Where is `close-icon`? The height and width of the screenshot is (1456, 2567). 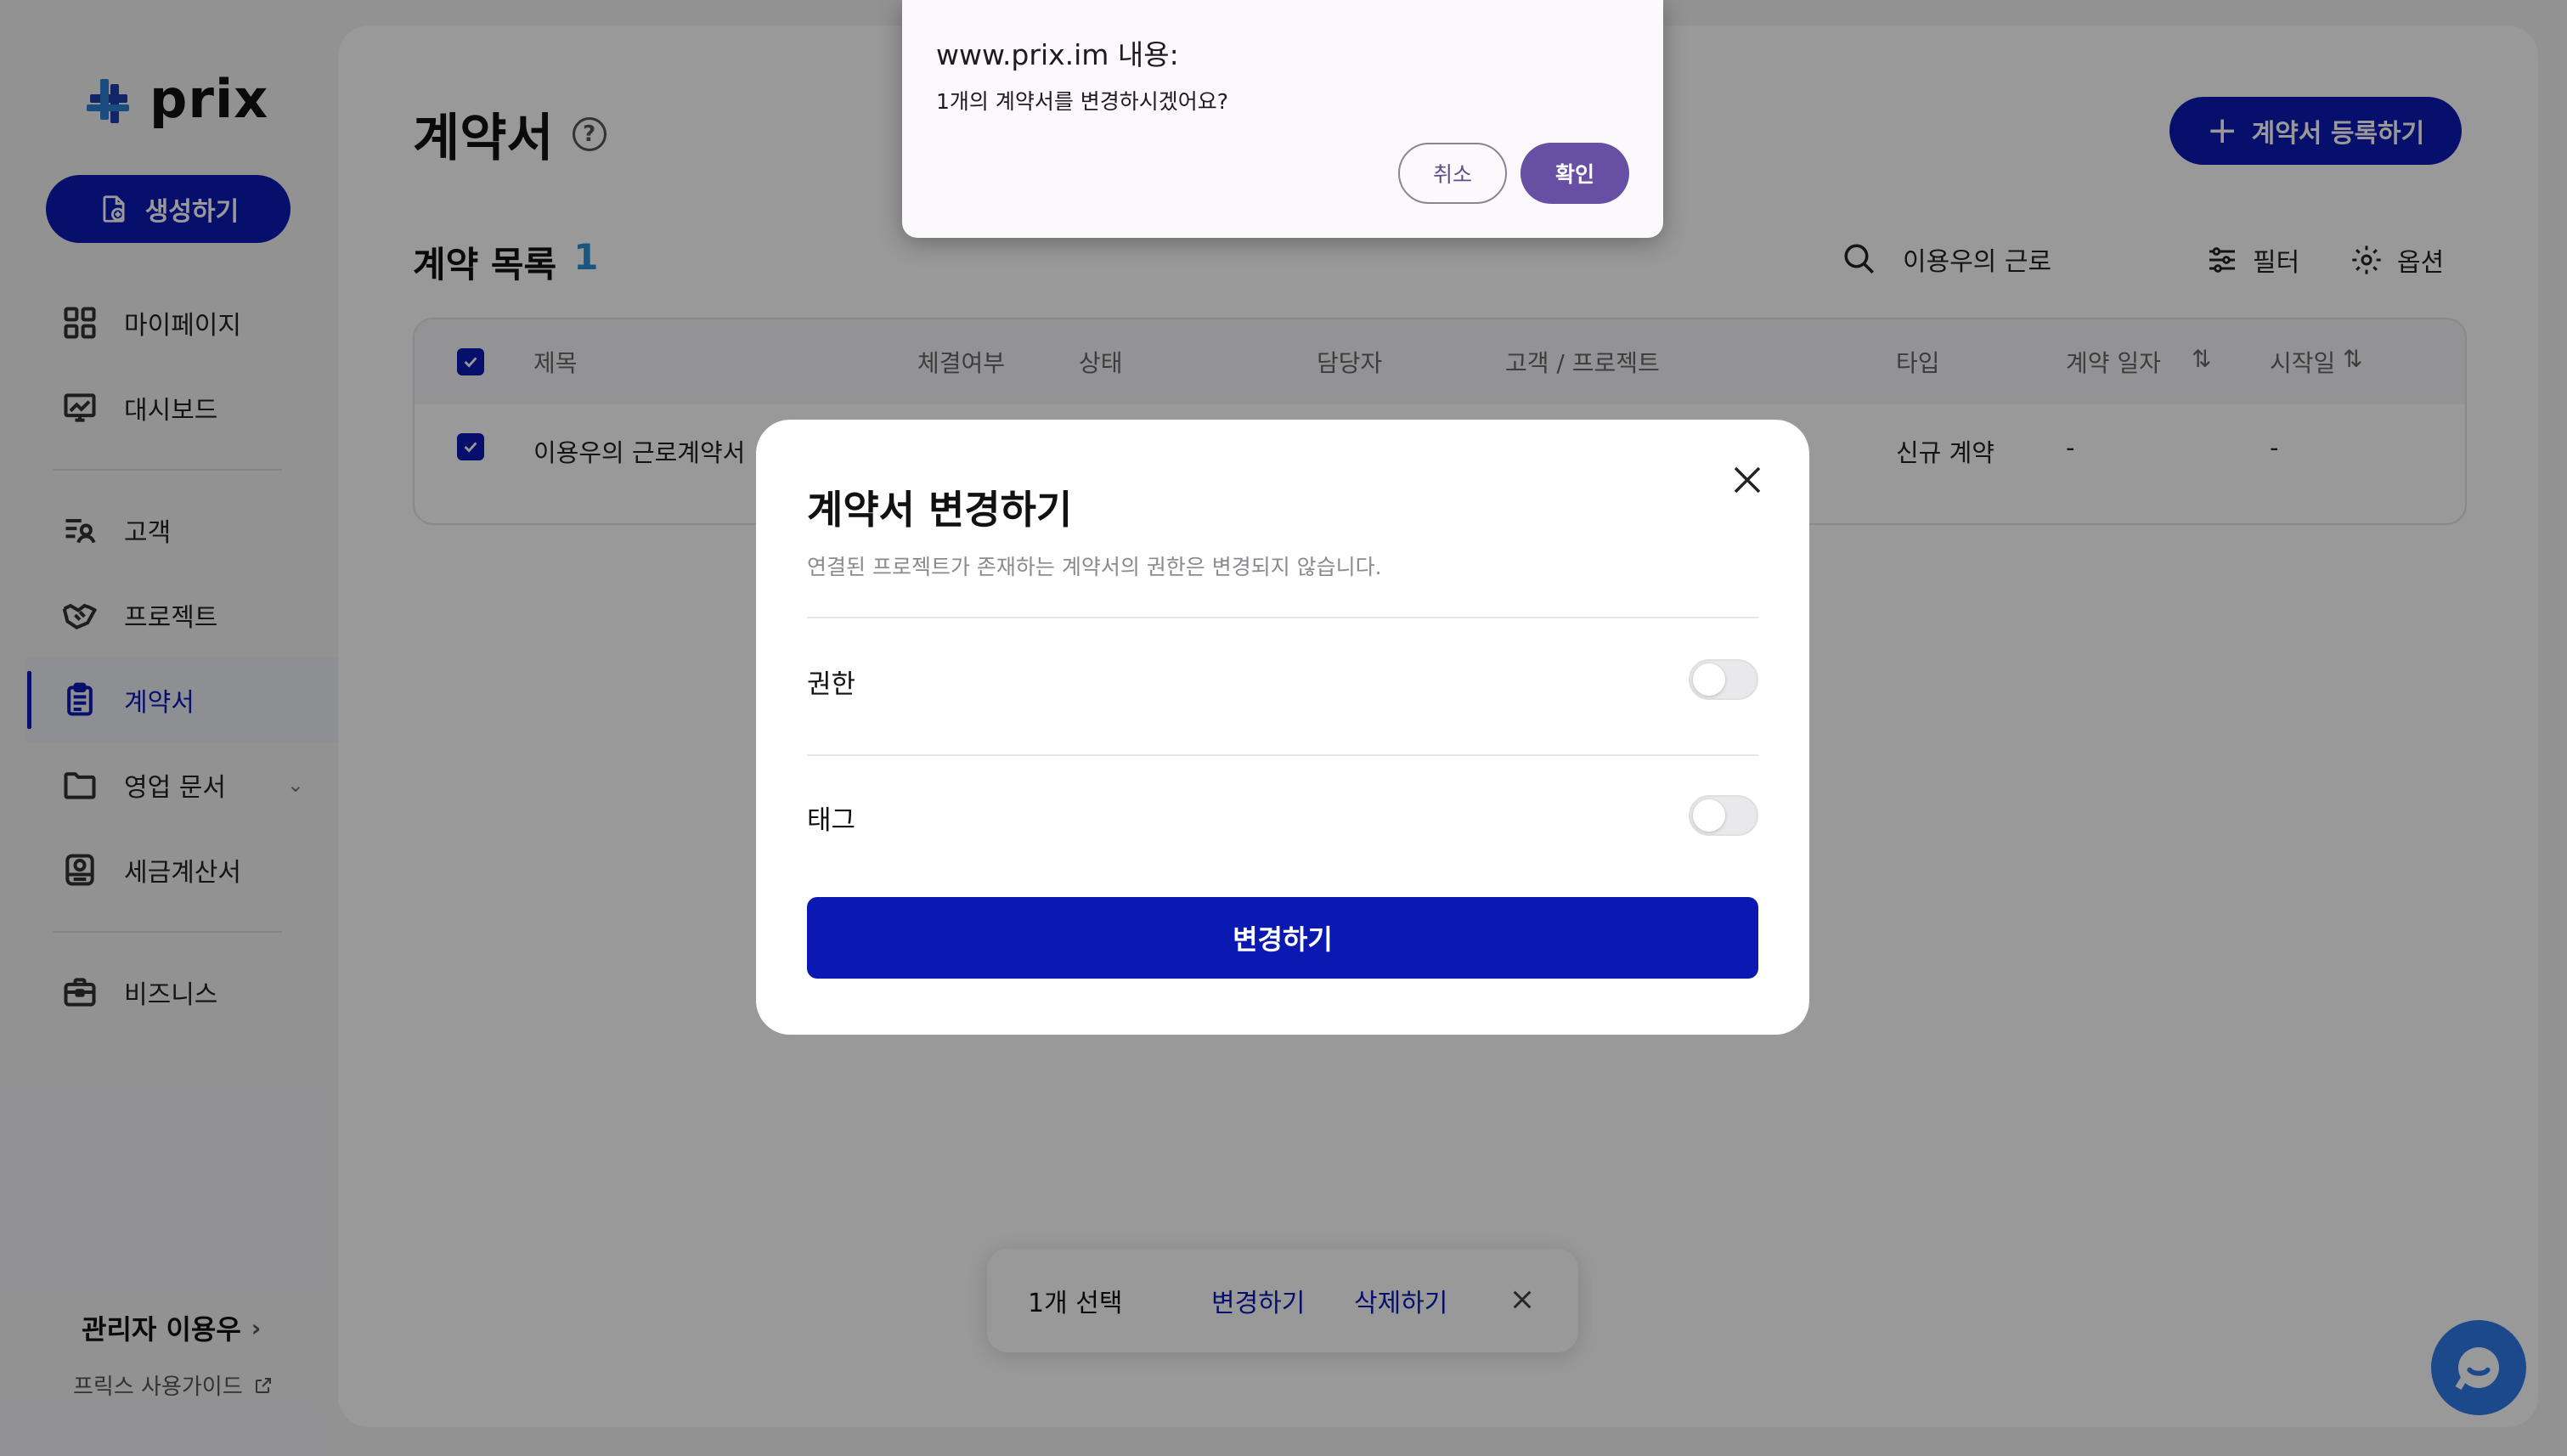 close-icon is located at coordinates (1747, 480).